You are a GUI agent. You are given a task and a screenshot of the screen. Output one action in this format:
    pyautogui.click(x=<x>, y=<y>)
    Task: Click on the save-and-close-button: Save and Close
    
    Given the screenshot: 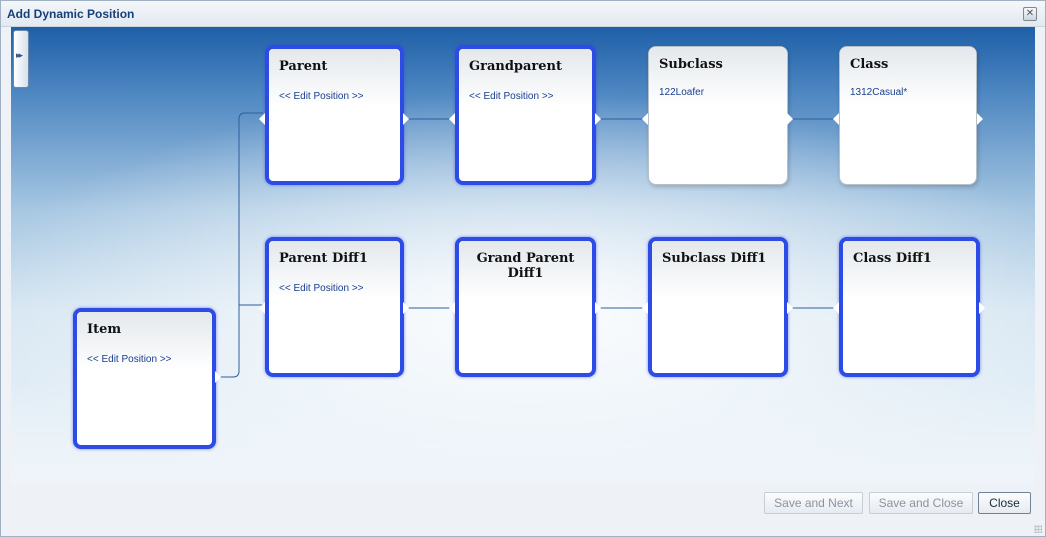 What is the action you would take?
    pyautogui.click(x=921, y=503)
    